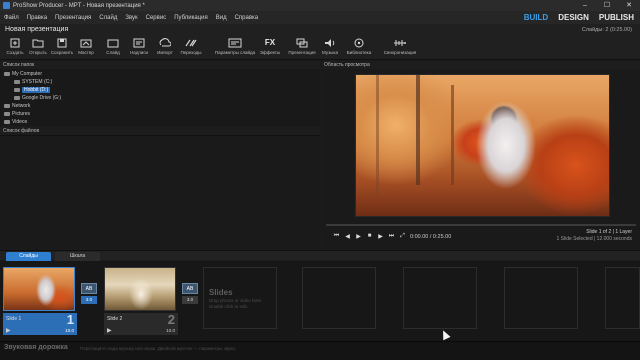 The image size is (640, 360). Describe the element at coordinates (481, 65) in the screenshot. I see `preview-header: Область просмотра` at that location.